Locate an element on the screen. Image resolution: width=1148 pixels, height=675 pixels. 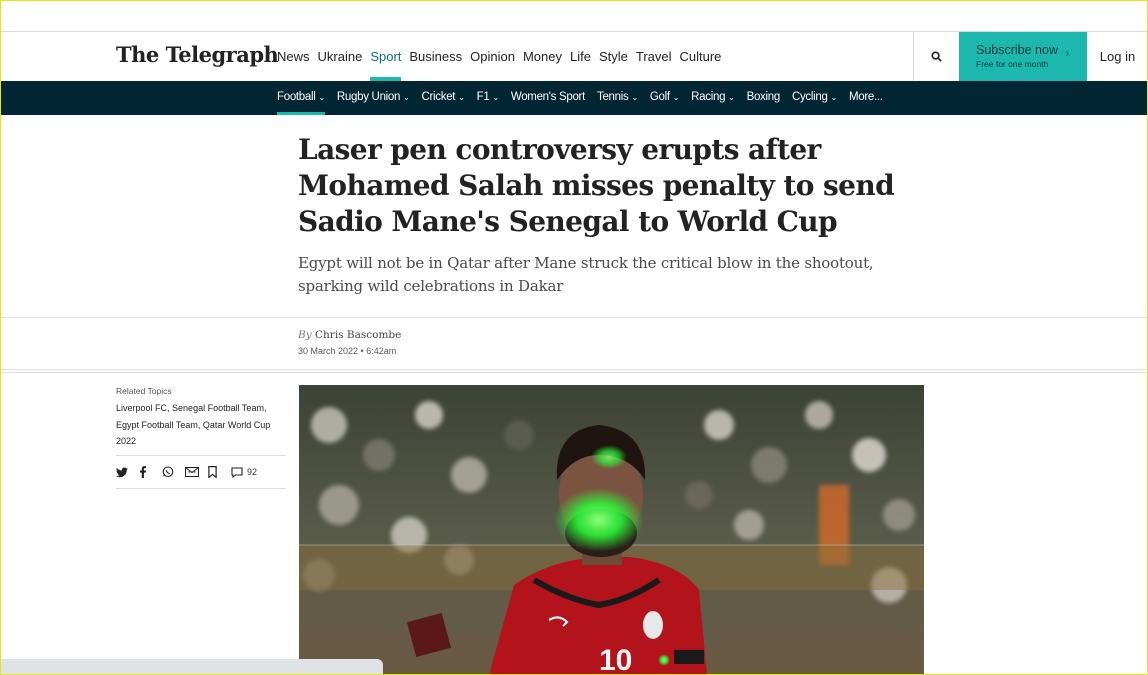
jersey-number: 10 is located at coordinates (615, 659).